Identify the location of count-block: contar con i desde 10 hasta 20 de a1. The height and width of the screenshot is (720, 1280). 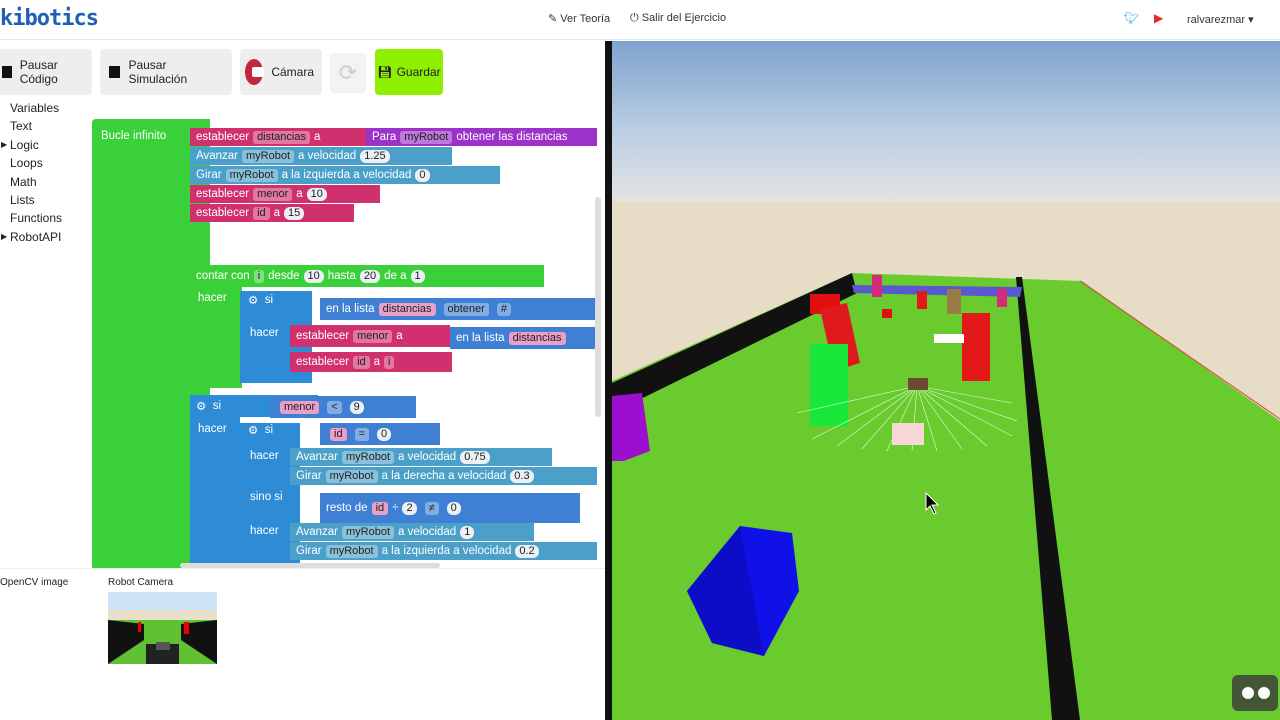
(367, 276).